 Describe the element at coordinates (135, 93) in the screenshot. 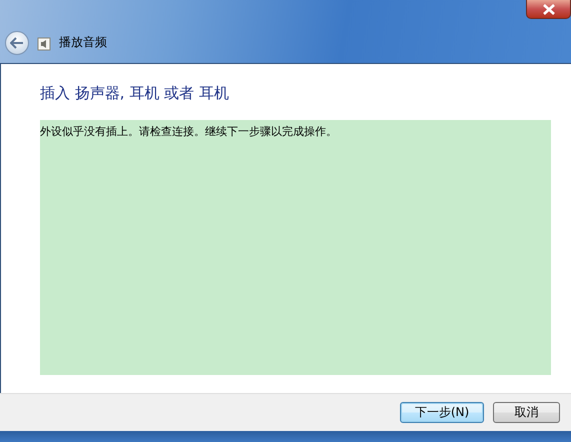

I see `dialog-heading: 插入 扬声器, 耳机 或者 耳机` at that location.